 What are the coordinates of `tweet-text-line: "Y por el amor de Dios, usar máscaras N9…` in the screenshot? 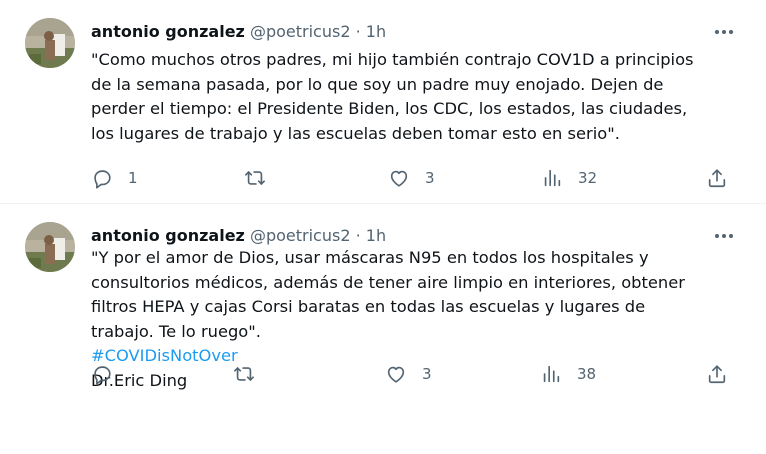 It's located at (370, 257).